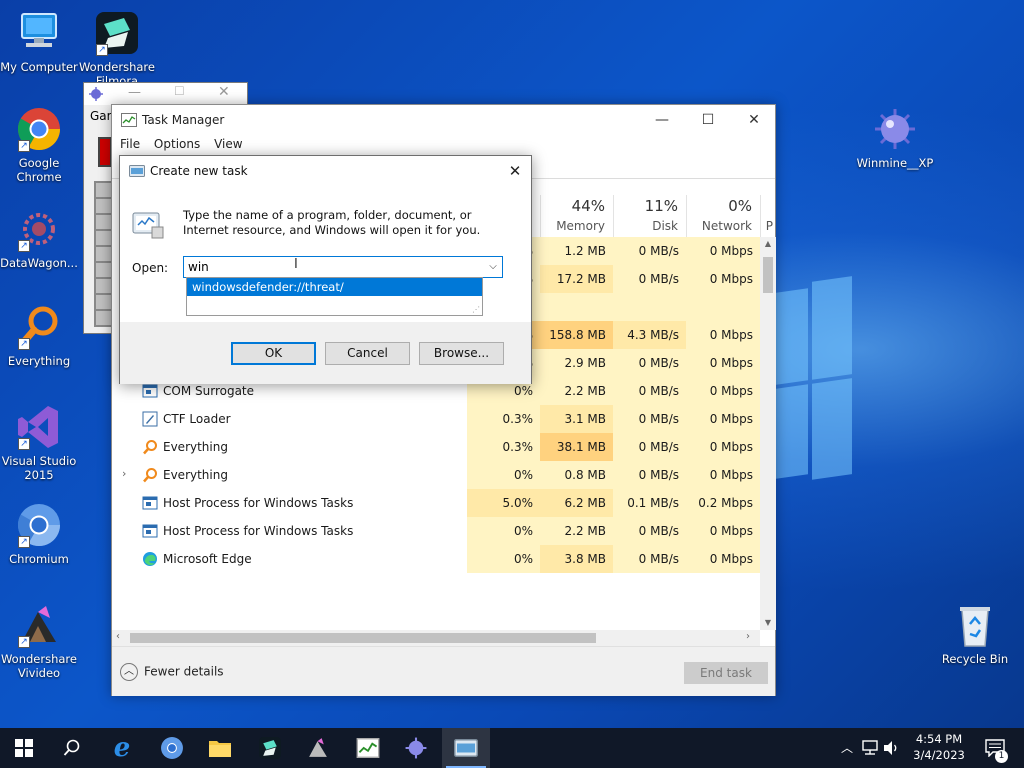  What do you see at coordinates (118, 636) in the screenshot?
I see `scroll-left-icon: ‹` at bounding box center [118, 636].